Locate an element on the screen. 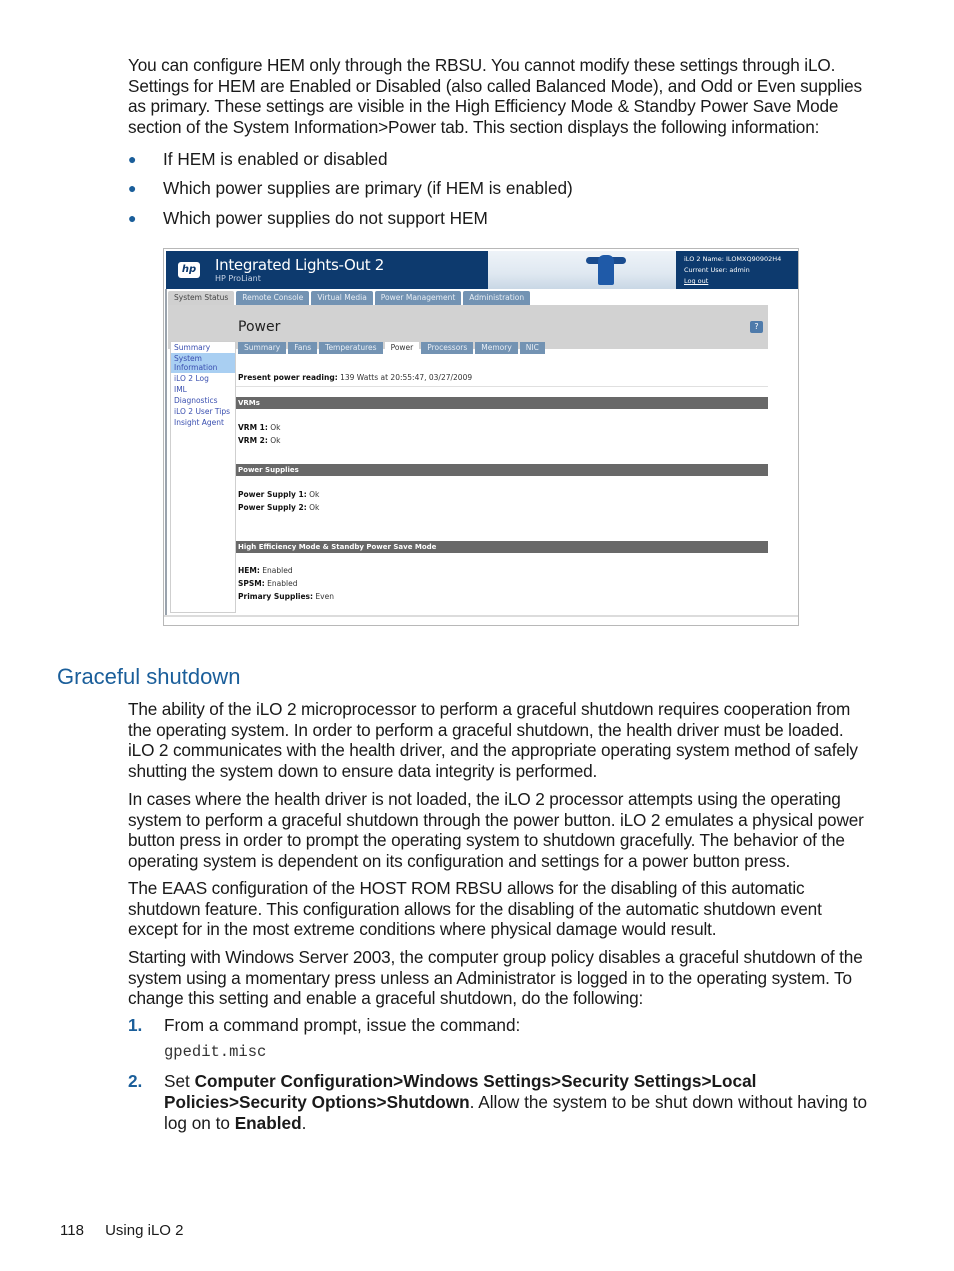 The width and height of the screenshot is (954, 1271). ilo-name: iLO 2 Name: ILOMXQ90902H4 is located at coordinates (733, 259).